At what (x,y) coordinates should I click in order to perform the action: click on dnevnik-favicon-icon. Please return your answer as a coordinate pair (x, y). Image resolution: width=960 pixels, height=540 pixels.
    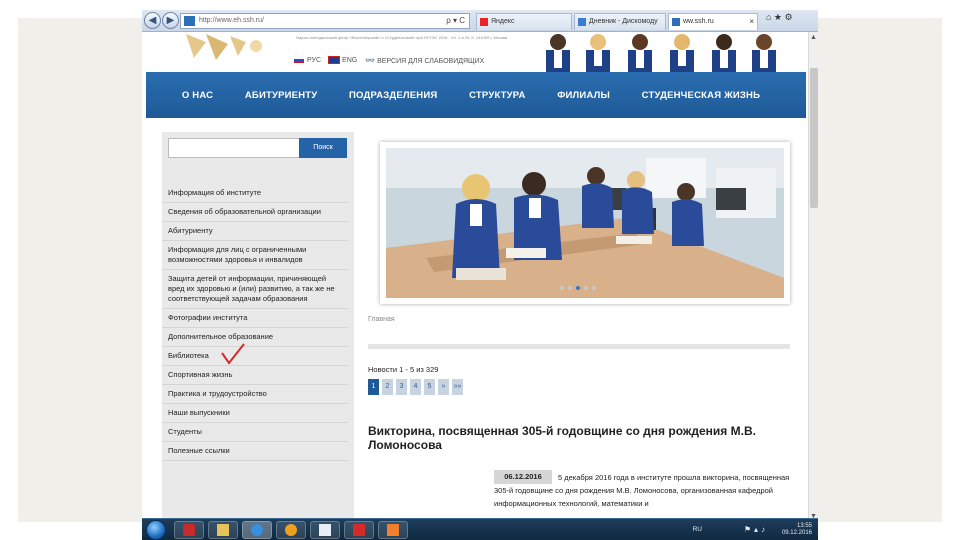
    Looking at the image, I should click on (582, 22).